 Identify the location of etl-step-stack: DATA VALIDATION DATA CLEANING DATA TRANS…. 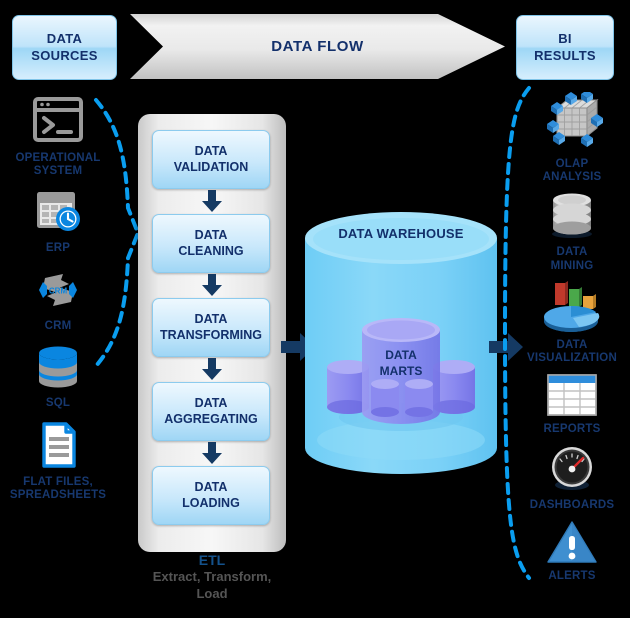
(212, 327).